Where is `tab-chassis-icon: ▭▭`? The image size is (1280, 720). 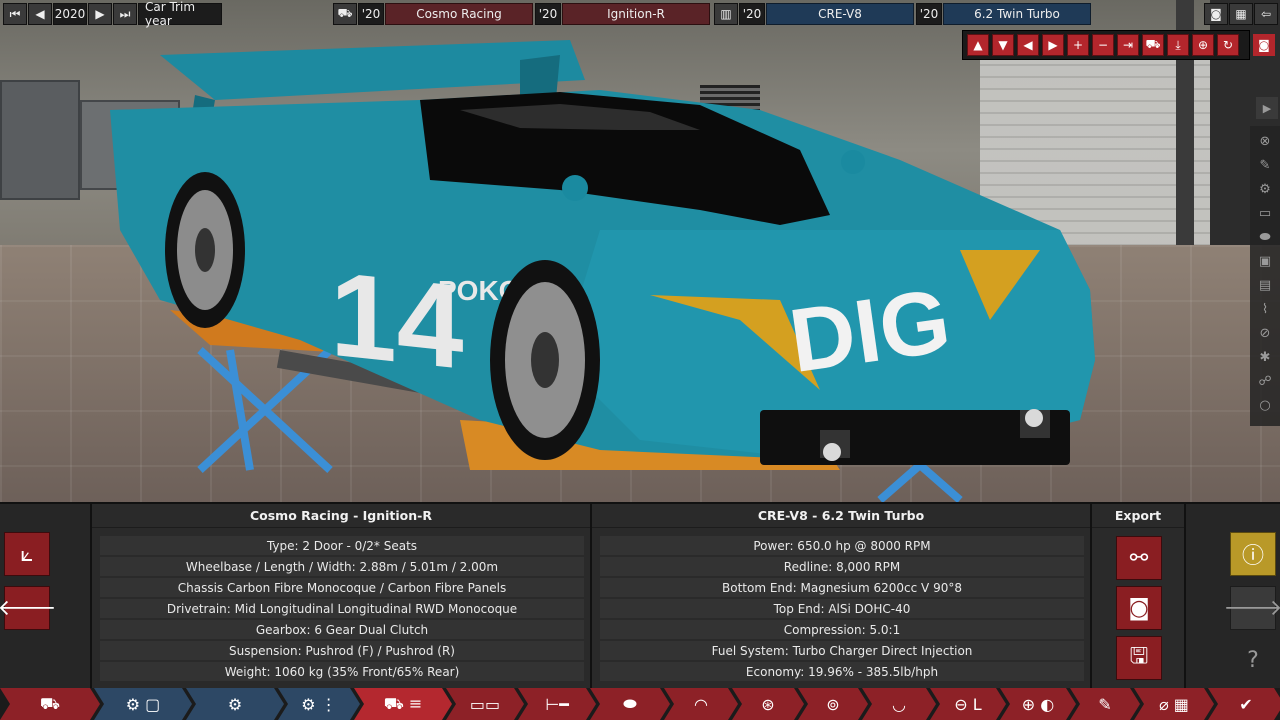 tab-chassis-icon: ▭▭ is located at coordinates (485, 704).